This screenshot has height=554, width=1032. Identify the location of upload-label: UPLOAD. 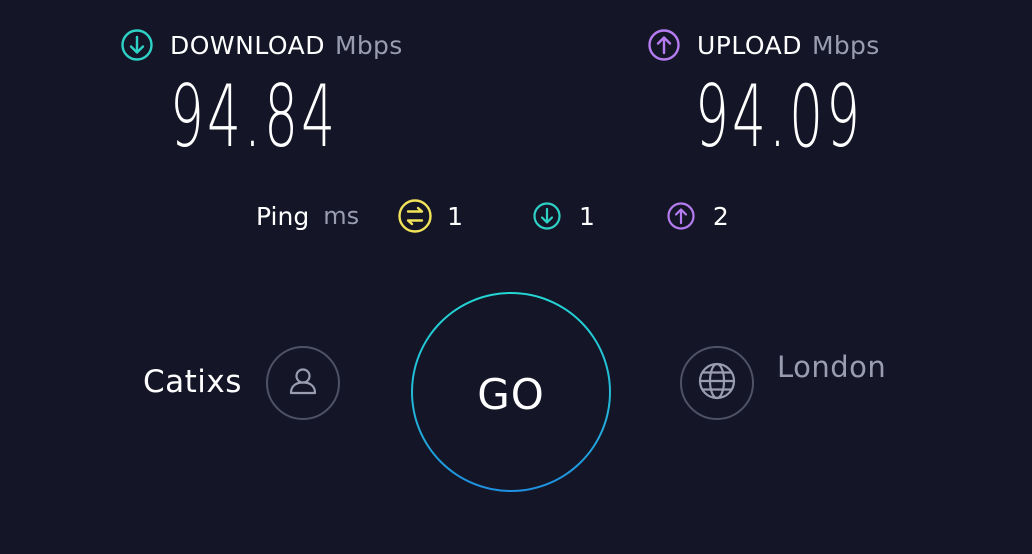
(750, 45).